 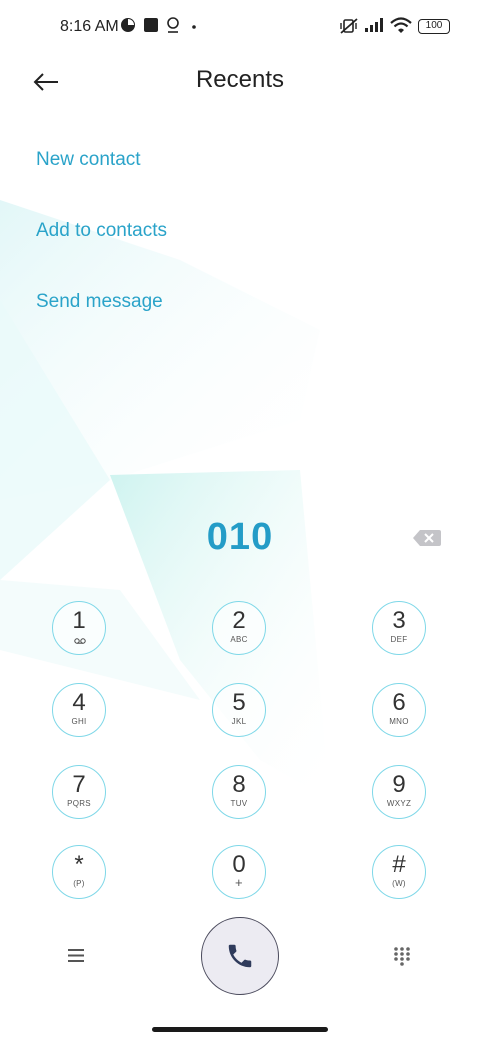 I want to click on key-digit: 6, so click(x=399, y=702).